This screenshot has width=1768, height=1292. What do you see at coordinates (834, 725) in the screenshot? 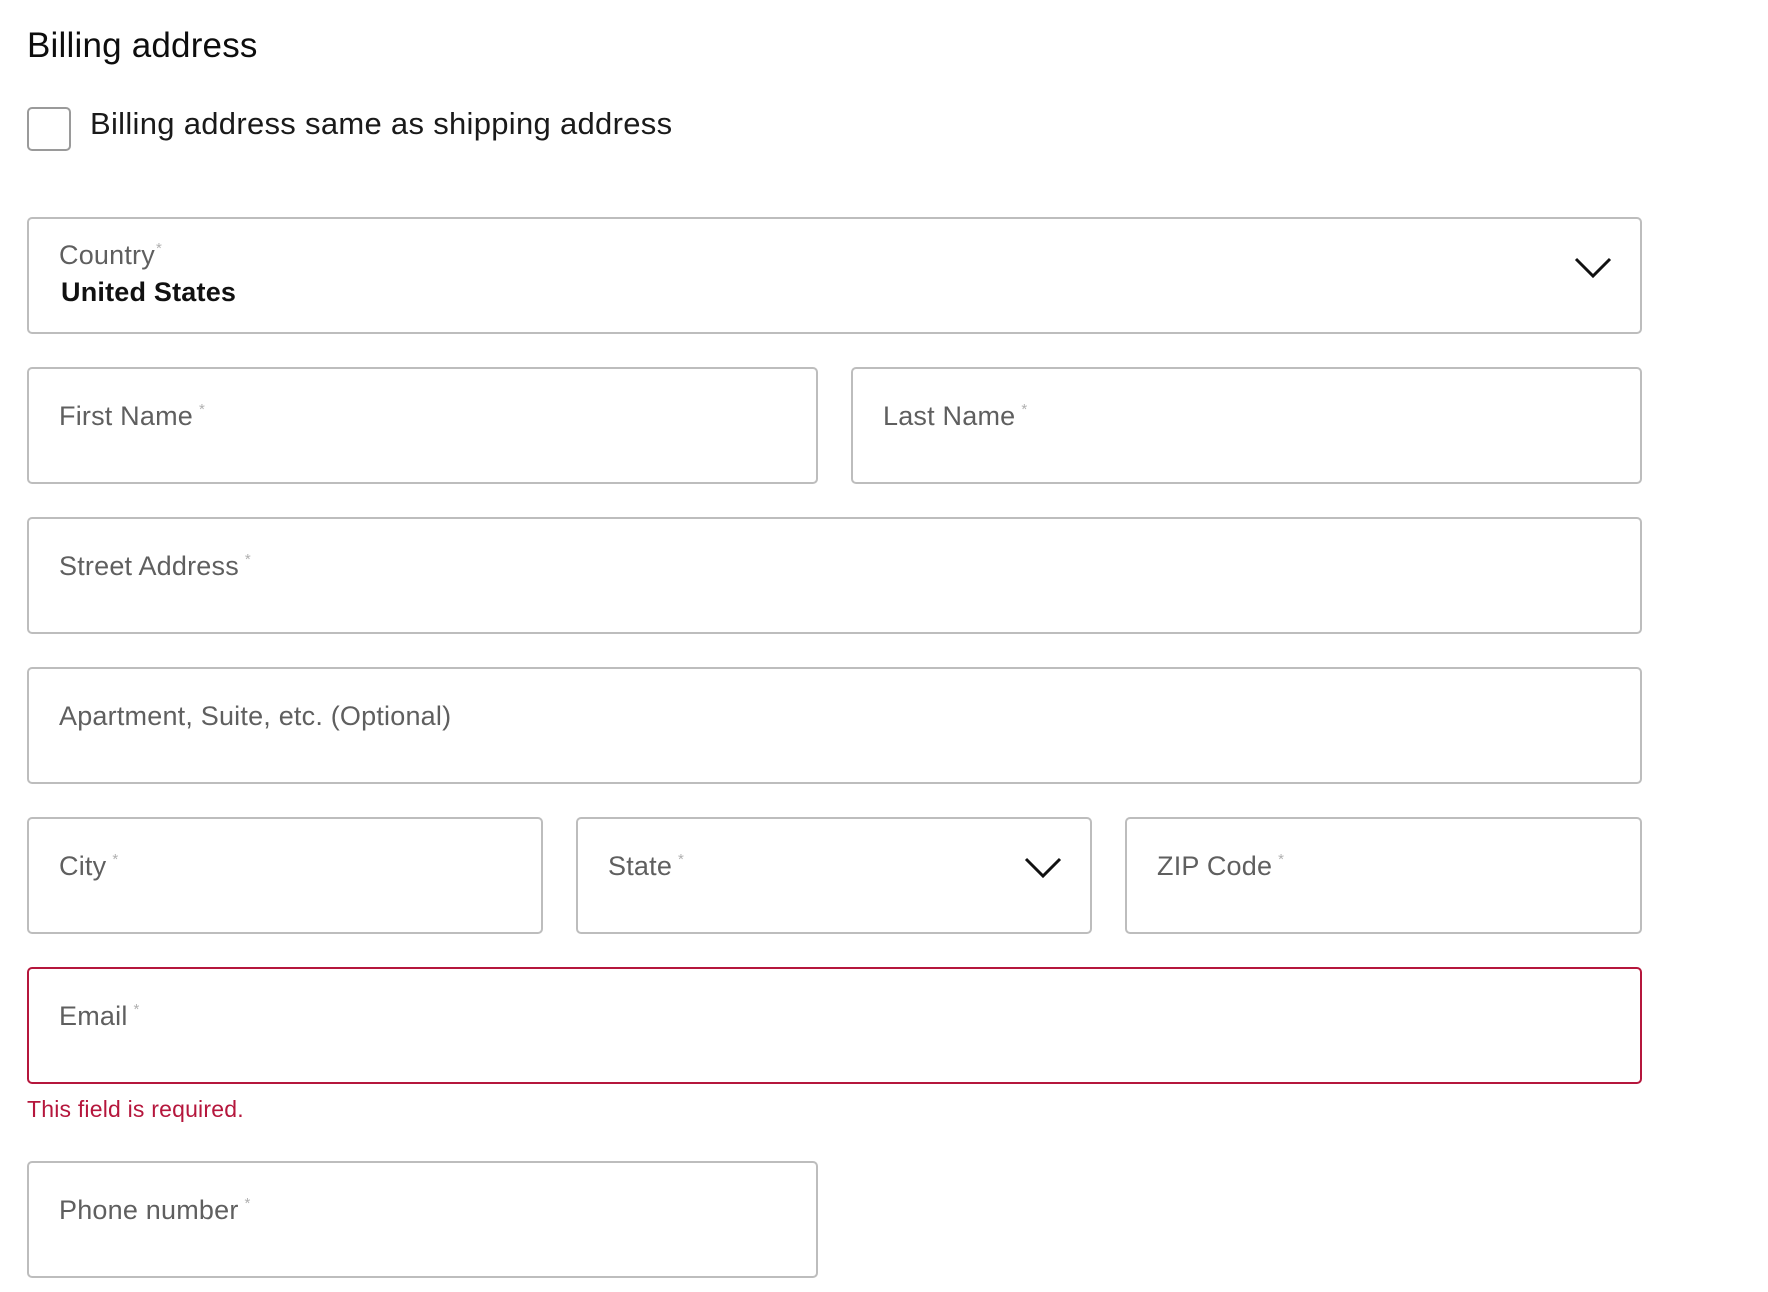
I see `apartment-field: Apartment, Suite, etc. (Optional)` at bounding box center [834, 725].